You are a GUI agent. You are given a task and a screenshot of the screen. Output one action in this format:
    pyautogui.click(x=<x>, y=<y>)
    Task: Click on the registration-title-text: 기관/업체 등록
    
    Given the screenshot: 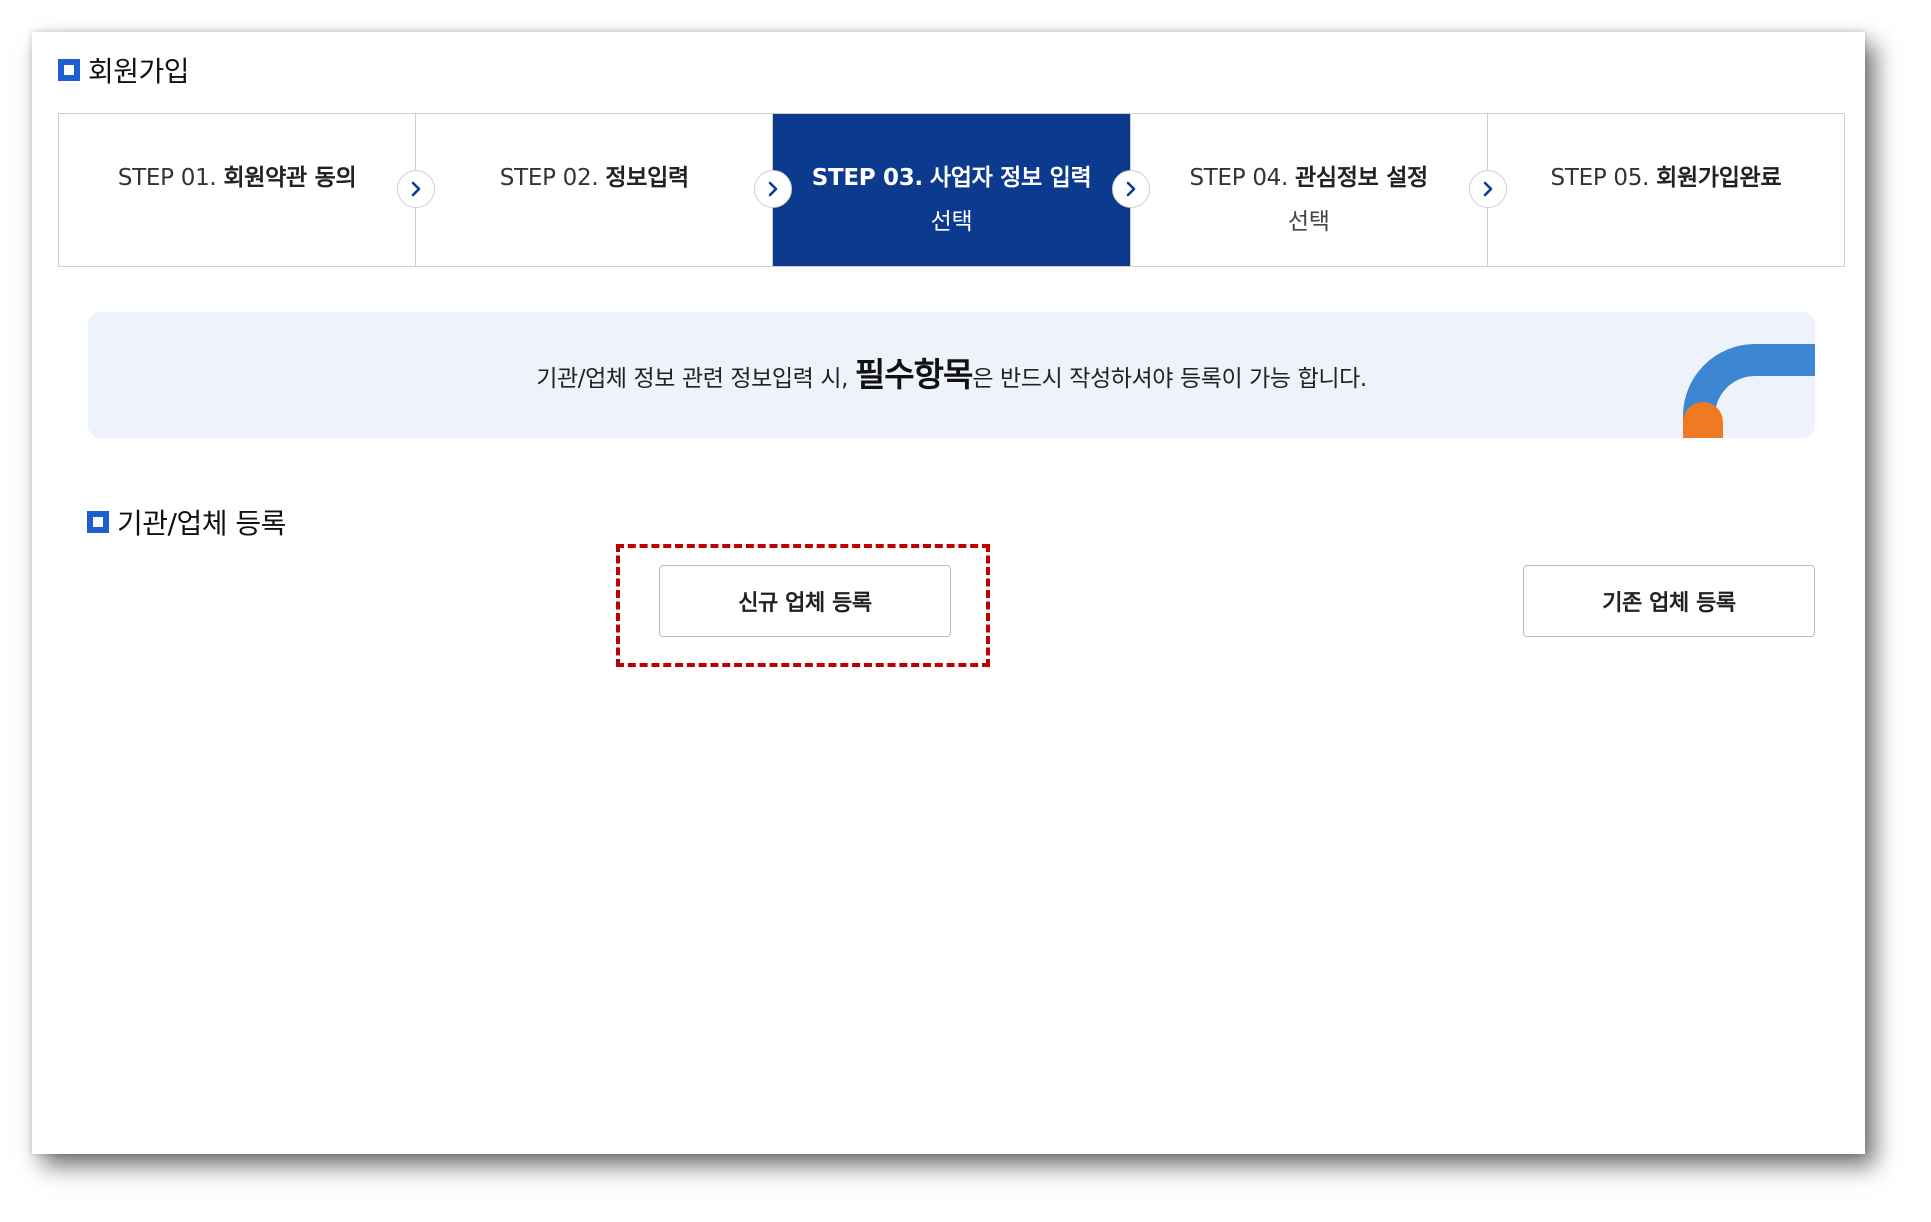 What is the action you would take?
    pyautogui.click(x=201, y=523)
    